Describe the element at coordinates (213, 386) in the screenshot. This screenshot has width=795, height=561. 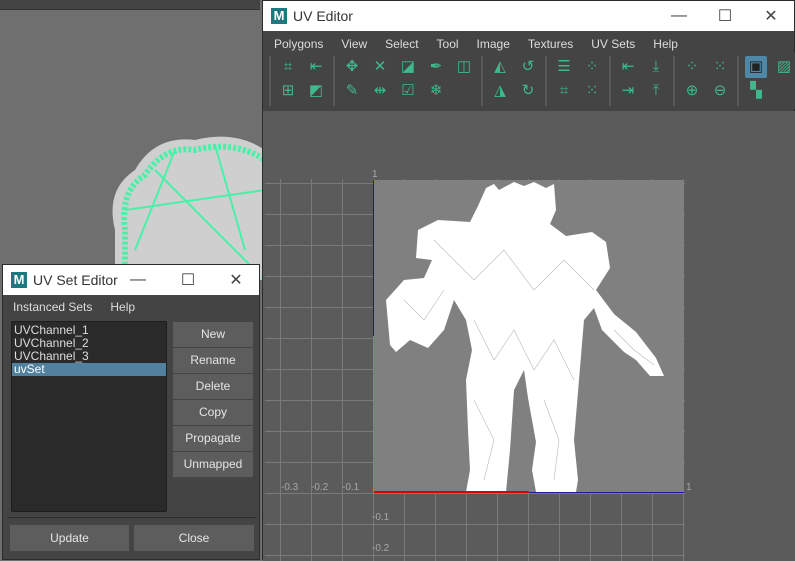
I see `delete-button: Delete` at that location.